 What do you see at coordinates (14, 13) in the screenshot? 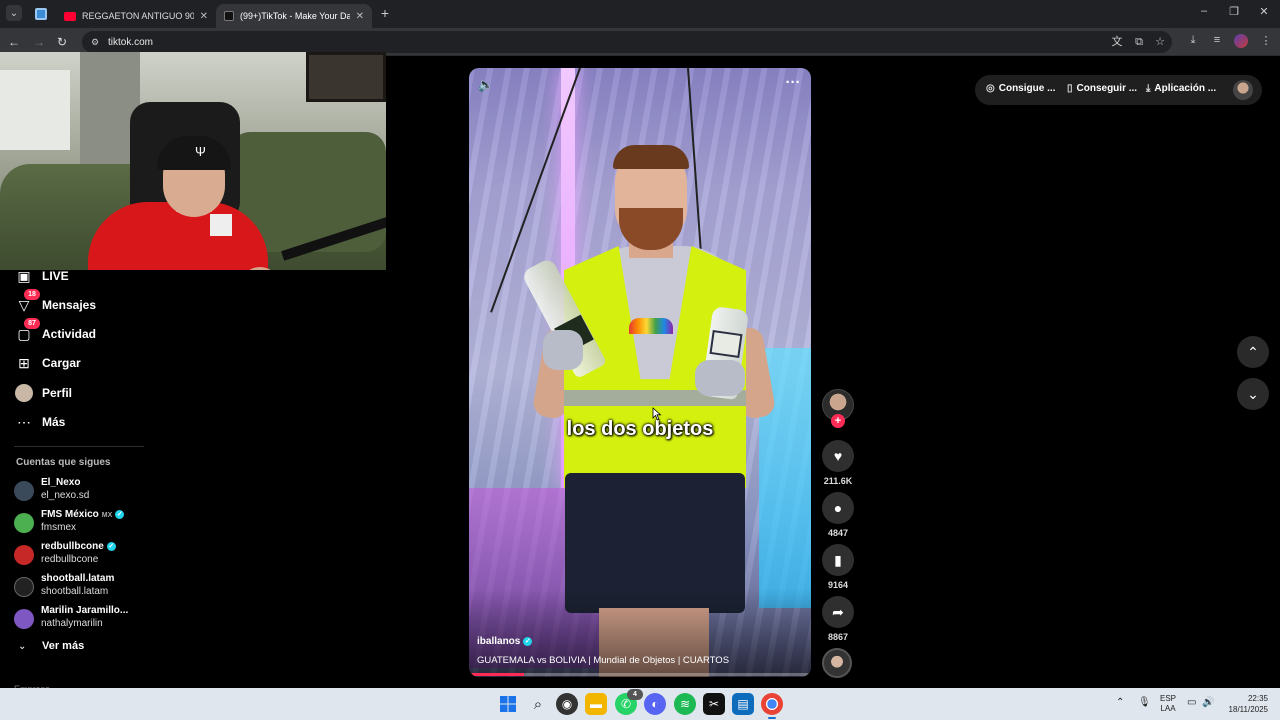
I see `tab-search-button: ⌄` at bounding box center [14, 13].